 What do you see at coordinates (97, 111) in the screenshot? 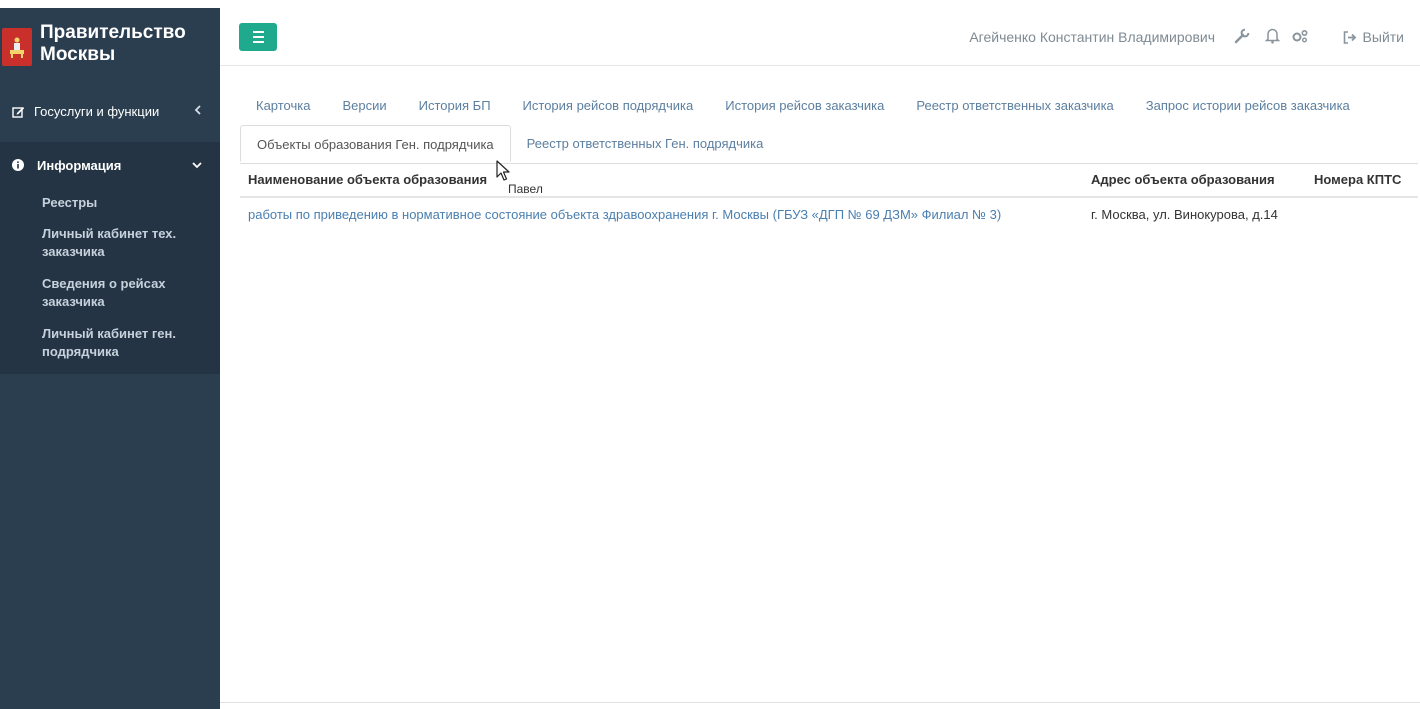
I see `sidebar-item-label: Госуслуги и функции` at bounding box center [97, 111].